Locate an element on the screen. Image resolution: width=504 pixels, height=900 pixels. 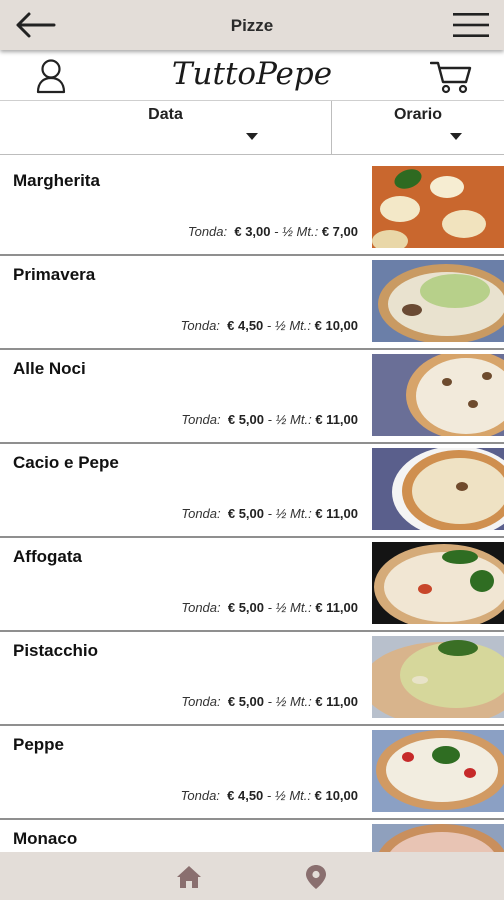
pizza-name: Pistacchio is located at coordinates (56, 650).